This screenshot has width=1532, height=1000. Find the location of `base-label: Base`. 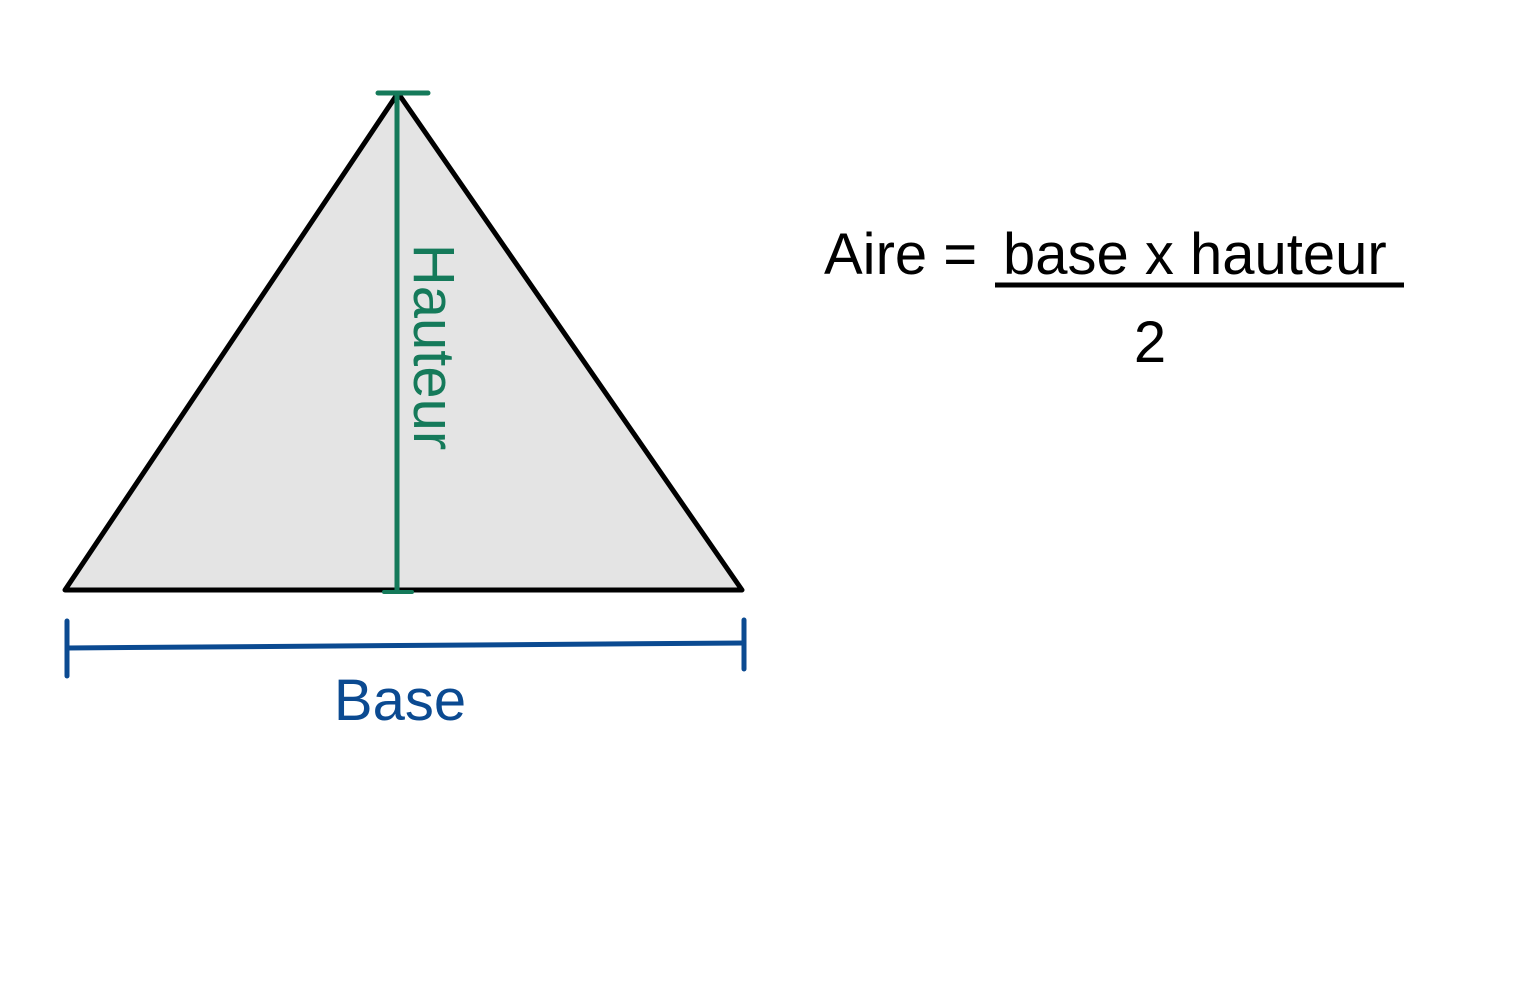

base-label: Base is located at coordinates (400, 700).